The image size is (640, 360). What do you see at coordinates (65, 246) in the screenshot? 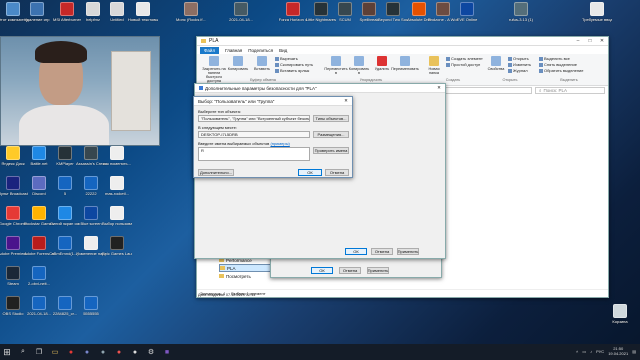
I see `desktop-icon: aBmErnnd(1...)` at bounding box center [65, 246].